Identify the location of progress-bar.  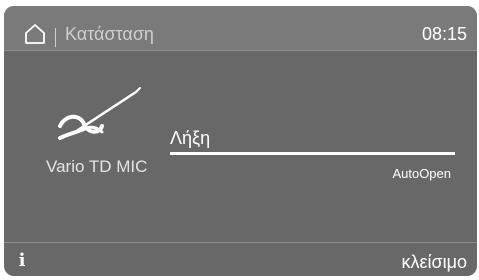
(312, 153).